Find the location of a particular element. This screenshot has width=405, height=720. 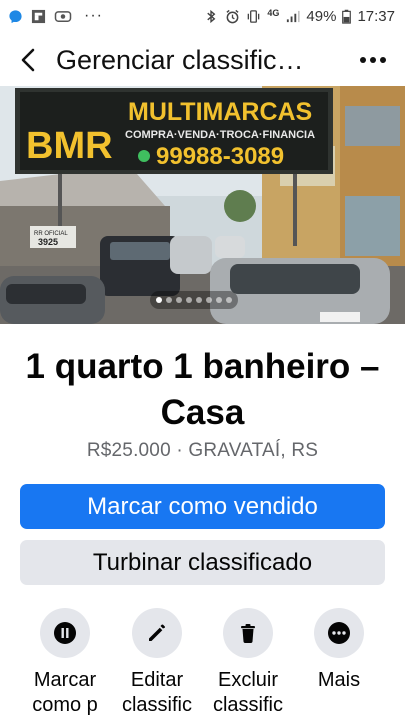

sign-phone: 99988-3089 is located at coordinates (220, 156).